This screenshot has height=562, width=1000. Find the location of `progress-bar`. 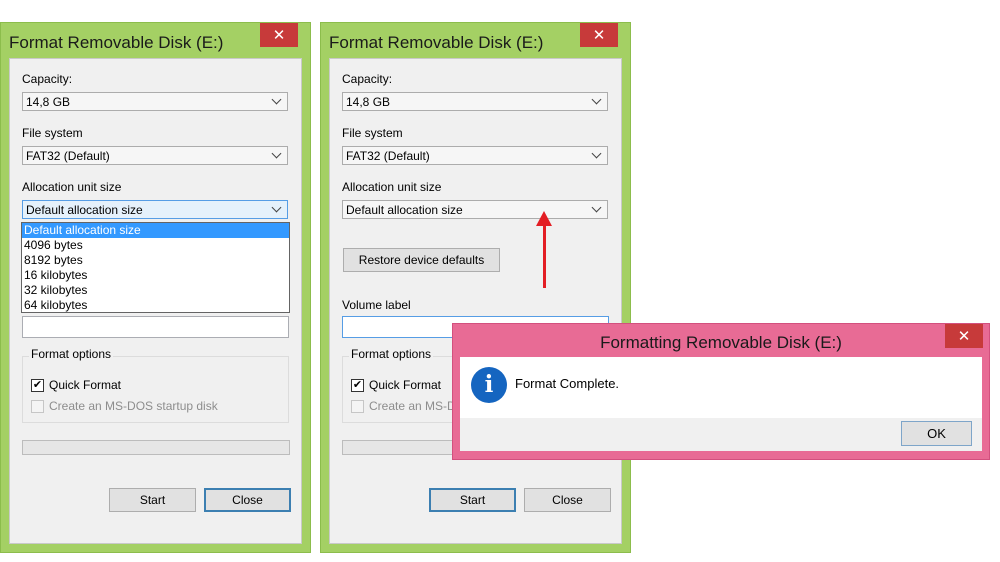

progress-bar is located at coordinates (156, 447).